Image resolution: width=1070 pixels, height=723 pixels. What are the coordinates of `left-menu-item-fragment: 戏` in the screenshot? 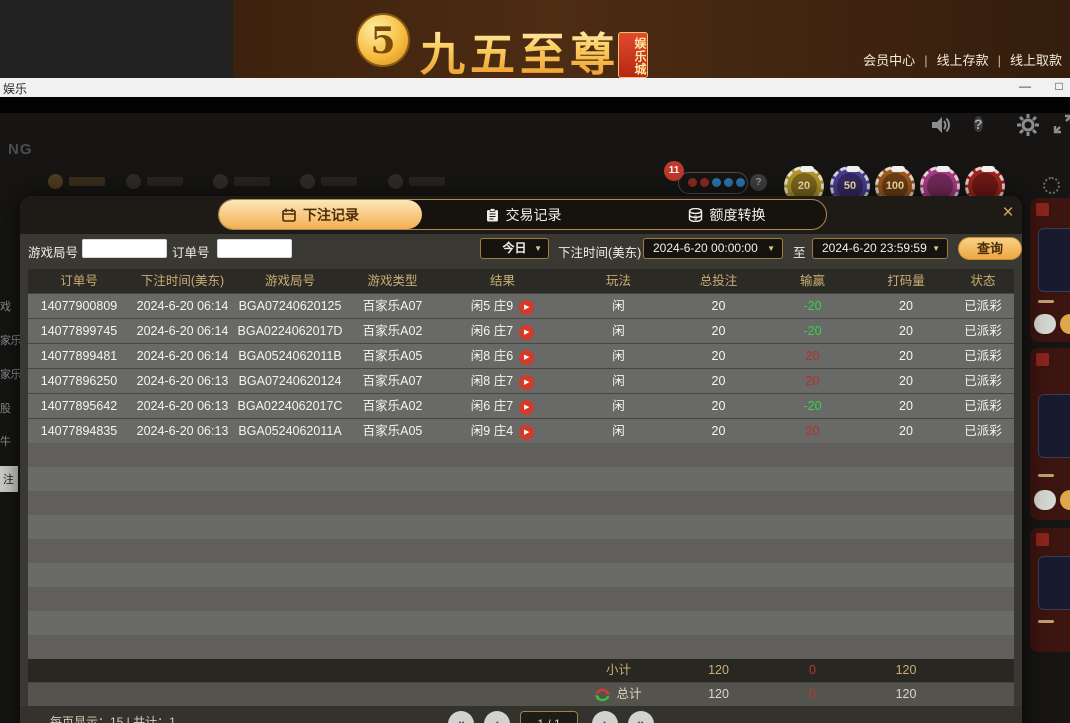 It's located at (10, 306).